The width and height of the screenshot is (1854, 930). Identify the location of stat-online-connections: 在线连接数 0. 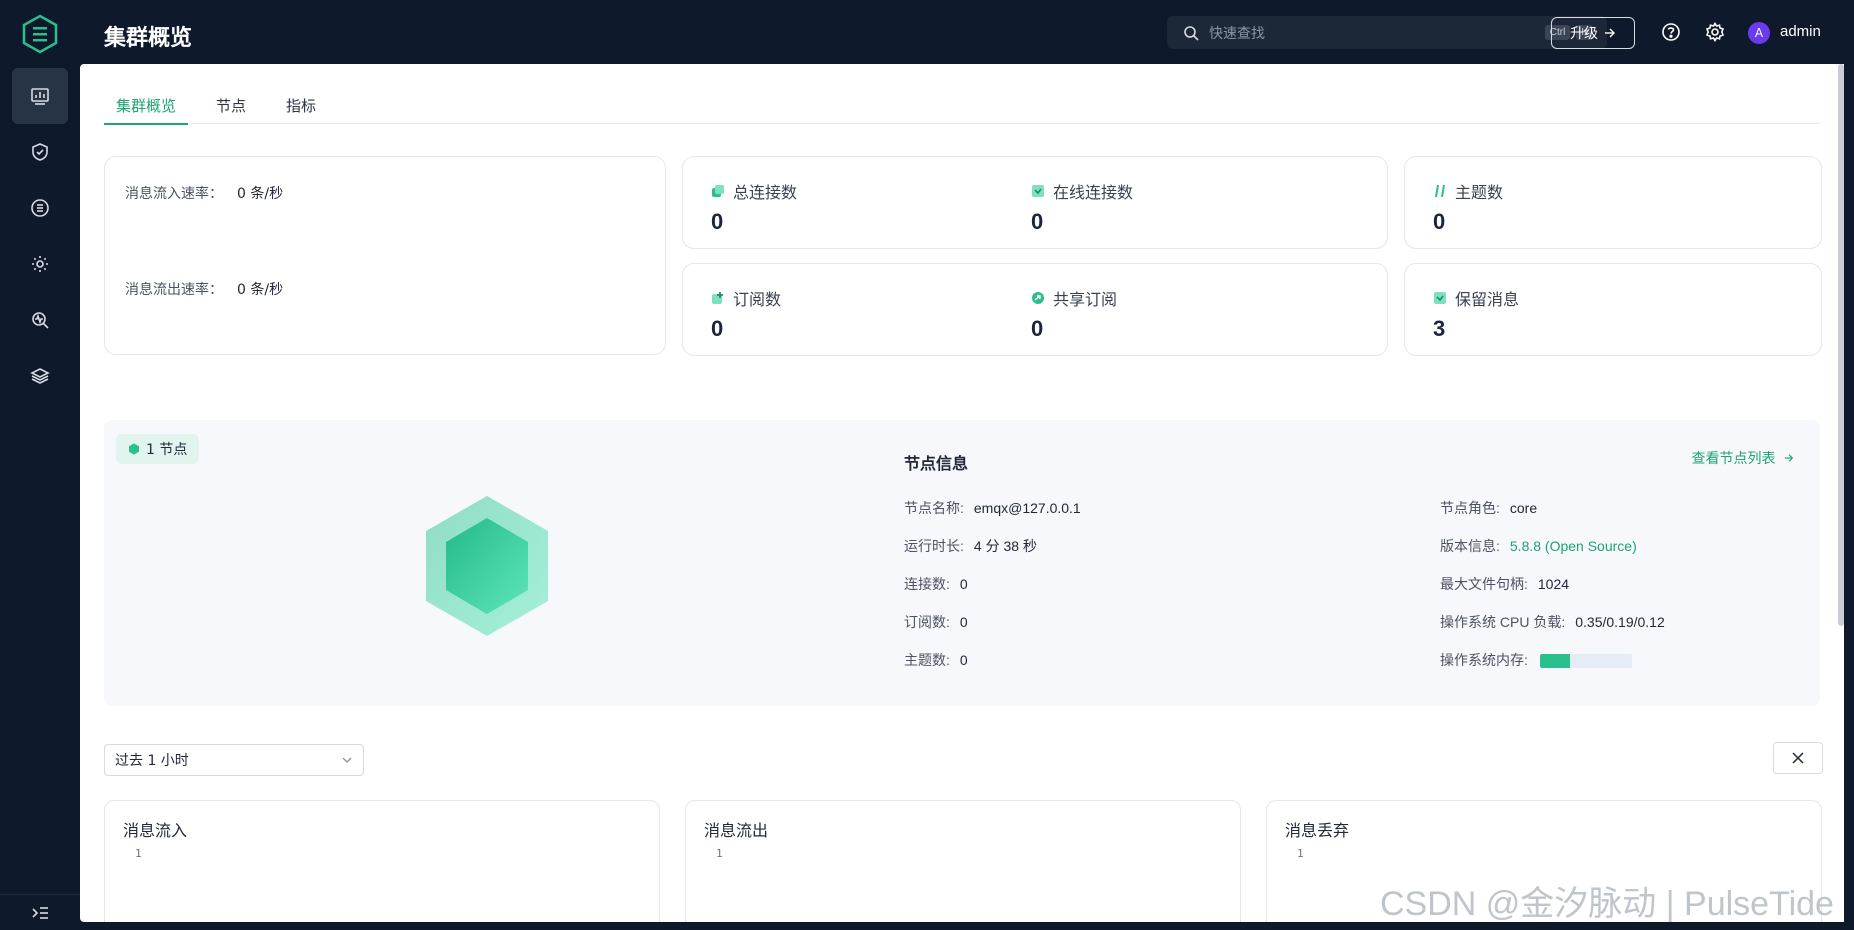
(1082, 207).